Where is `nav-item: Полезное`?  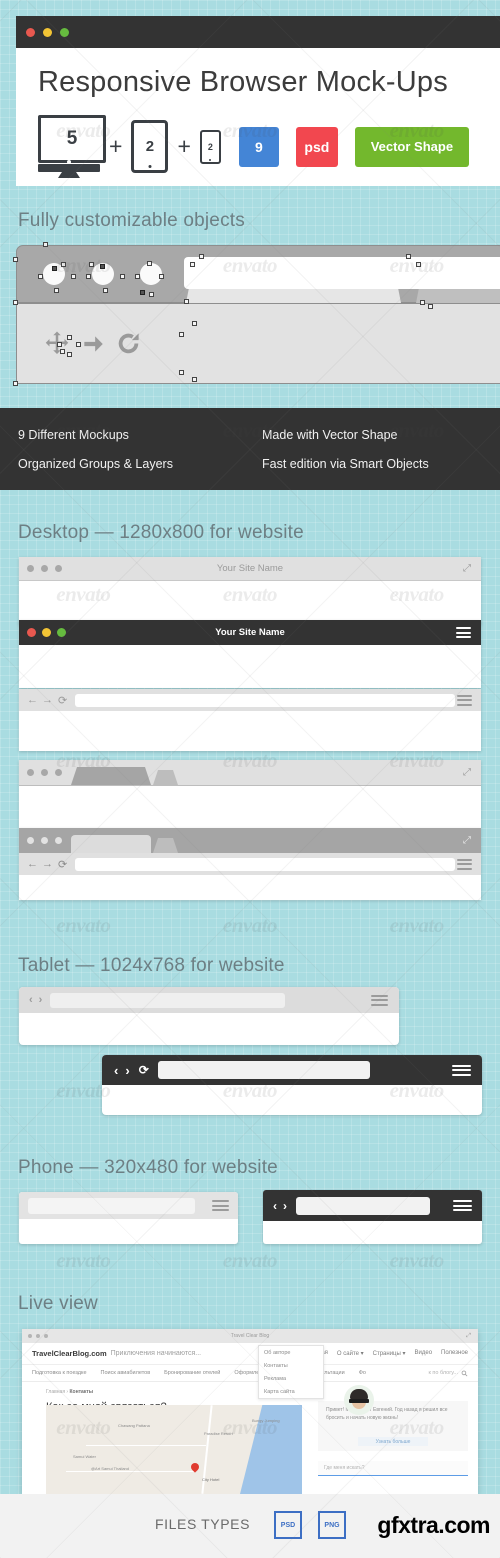
nav-item: Полезное is located at coordinates (454, 1353).